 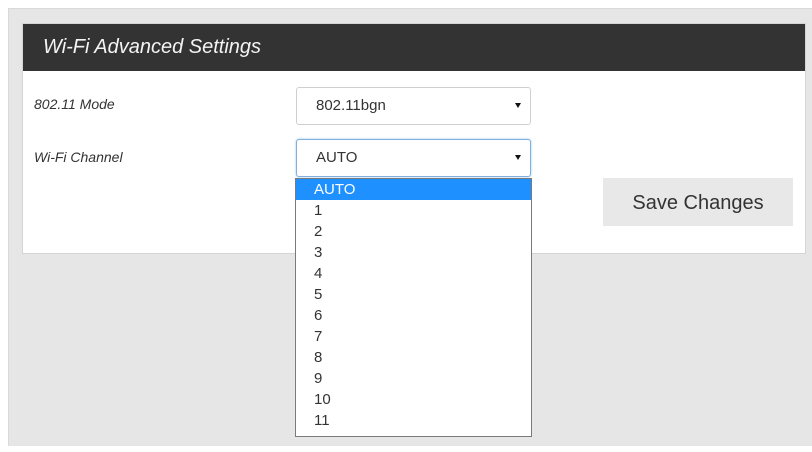 What do you see at coordinates (413, 378) in the screenshot?
I see `channel-option: 9` at bounding box center [413, 378].